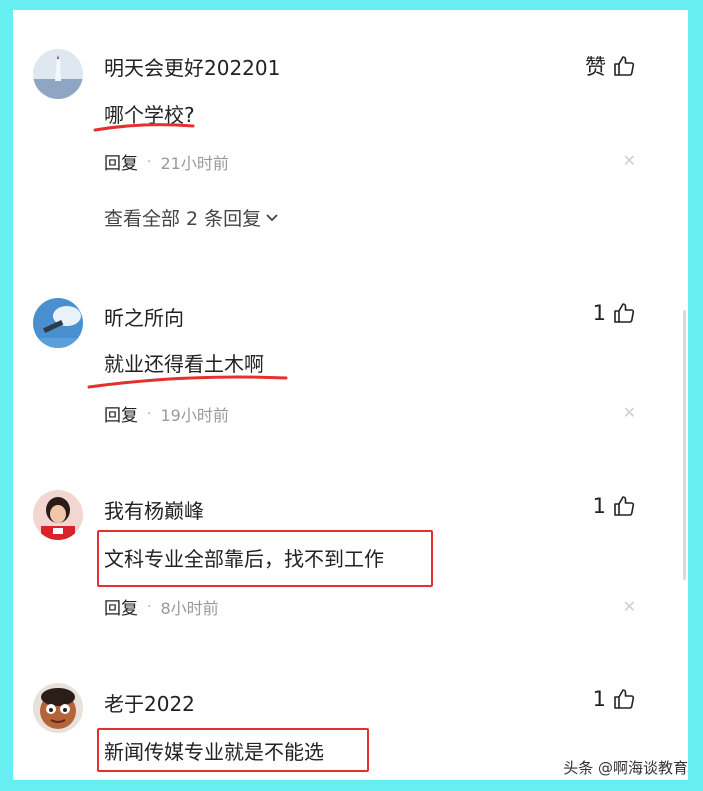  I want to click on comment-text: 就业还得看土木啊, so click(184, 364).